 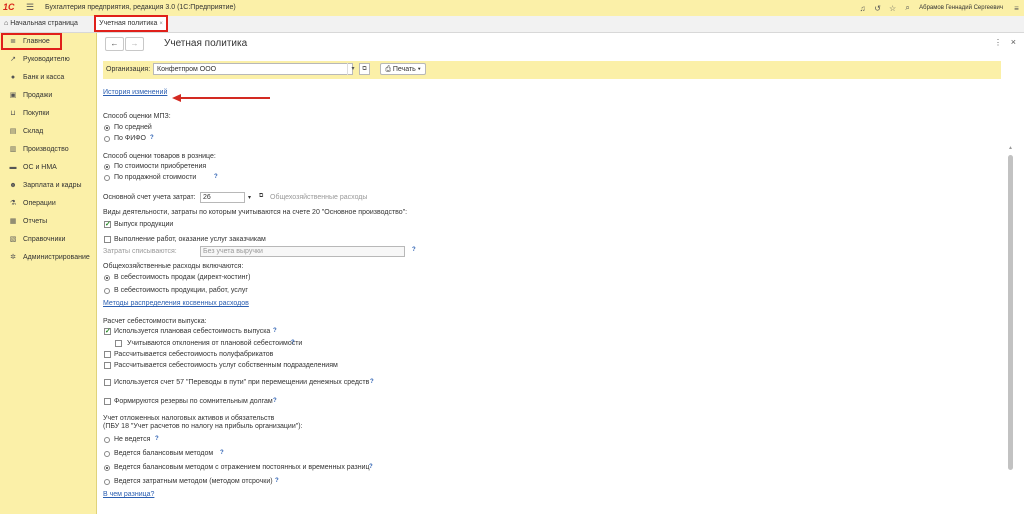 I want to click on sidebar-item-purchases: ⊔ Покупки, so click(x=48, y=114).